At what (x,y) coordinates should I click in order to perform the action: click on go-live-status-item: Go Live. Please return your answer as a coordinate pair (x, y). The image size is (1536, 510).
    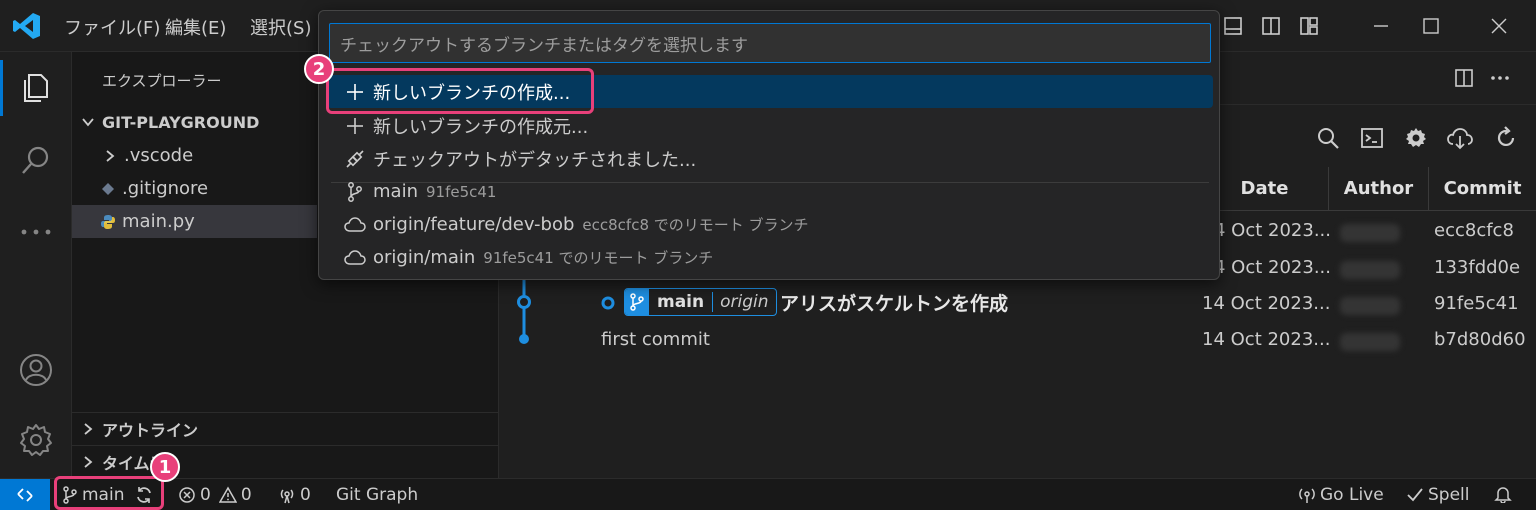
    Looking at the image, I should click on (1341, 495).